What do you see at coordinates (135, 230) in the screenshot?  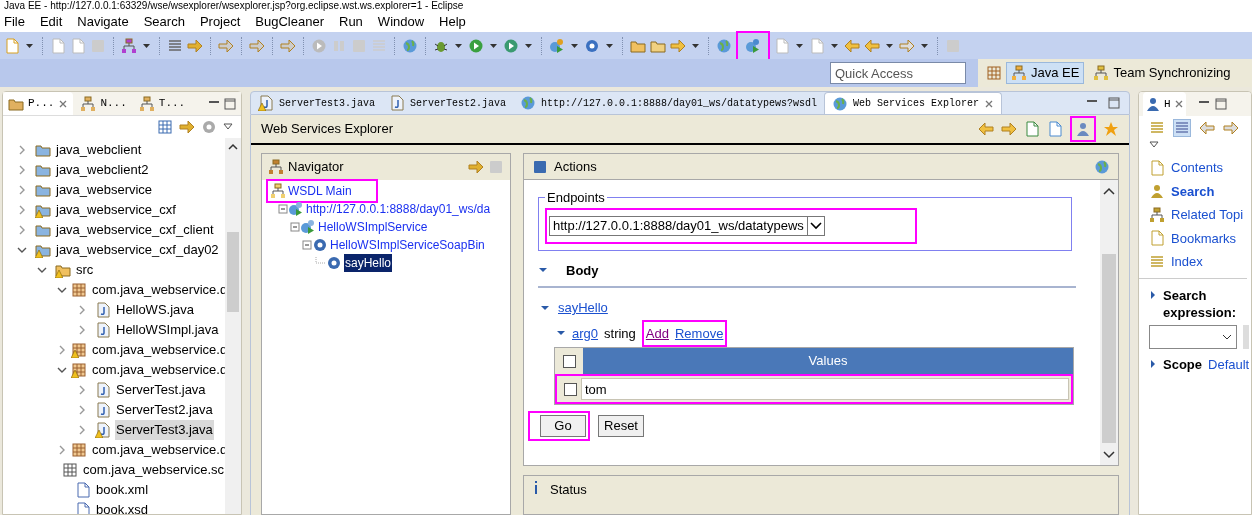 I see `tree-item: java_webservice_cxf_client` at bounding box center [135, 230].